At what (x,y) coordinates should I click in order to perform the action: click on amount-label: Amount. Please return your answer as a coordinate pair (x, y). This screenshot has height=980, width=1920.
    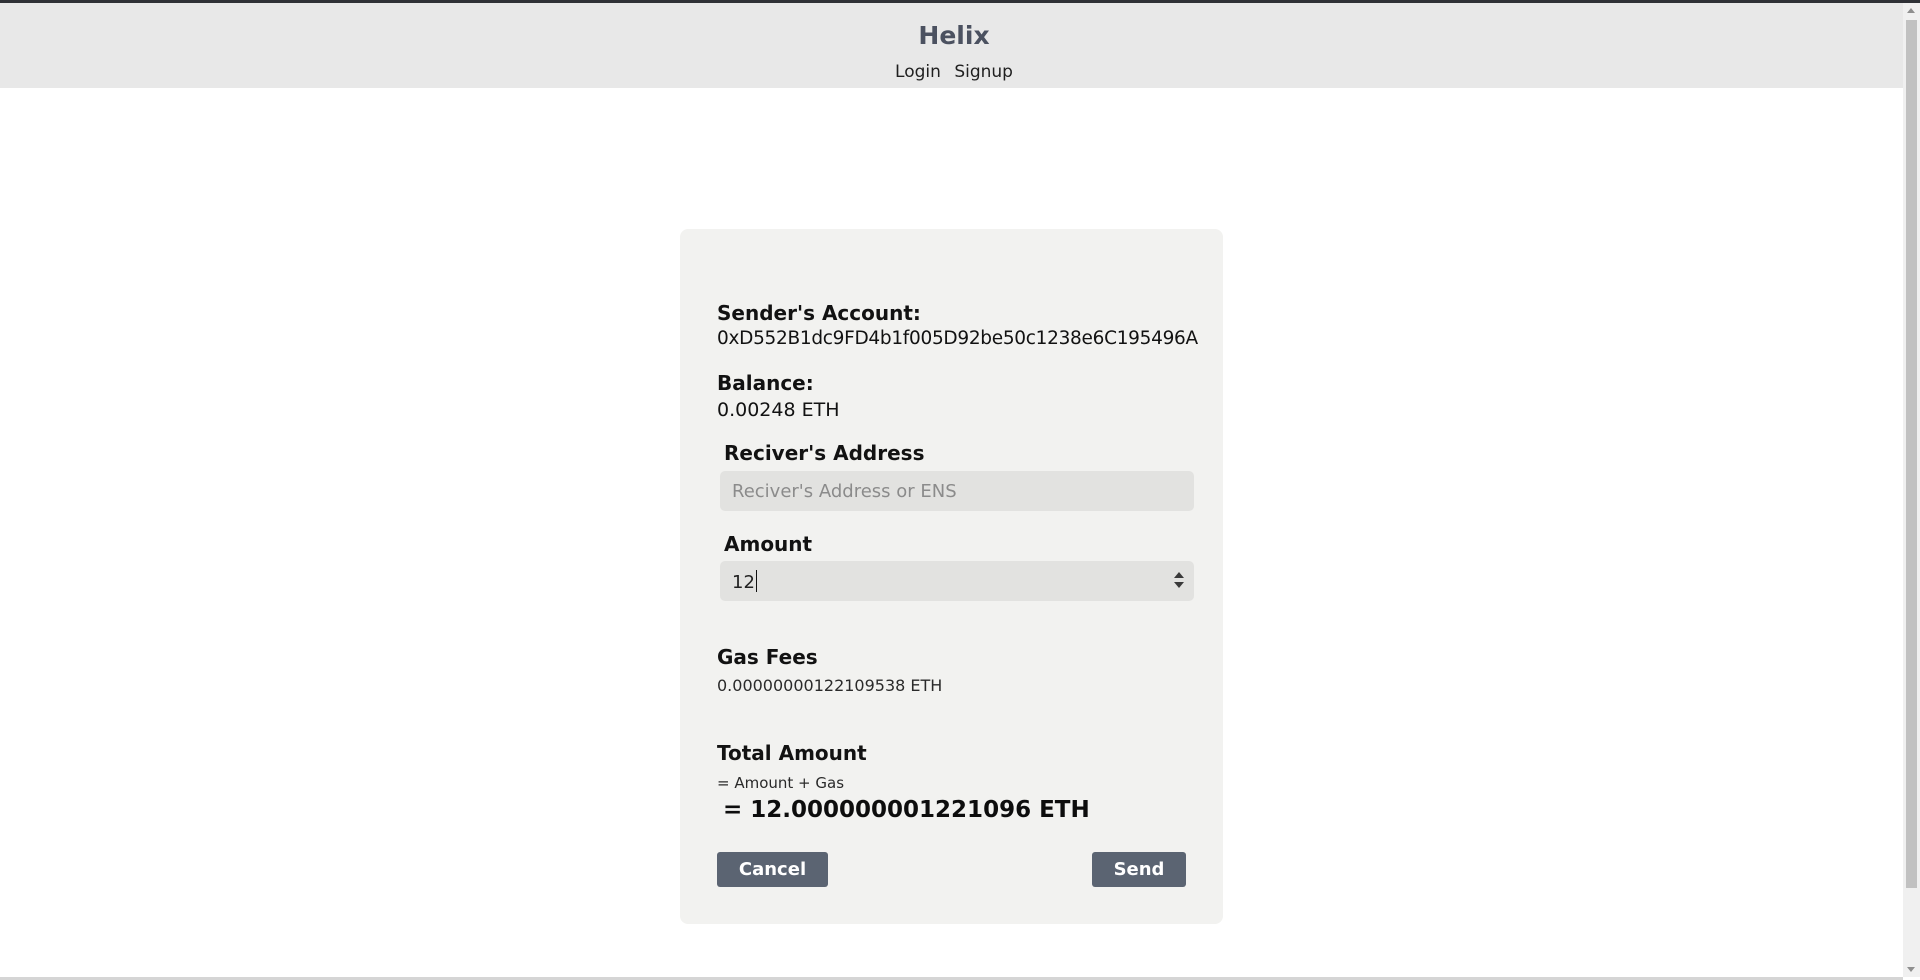
    Looking at the image, I should click on (768, 544).